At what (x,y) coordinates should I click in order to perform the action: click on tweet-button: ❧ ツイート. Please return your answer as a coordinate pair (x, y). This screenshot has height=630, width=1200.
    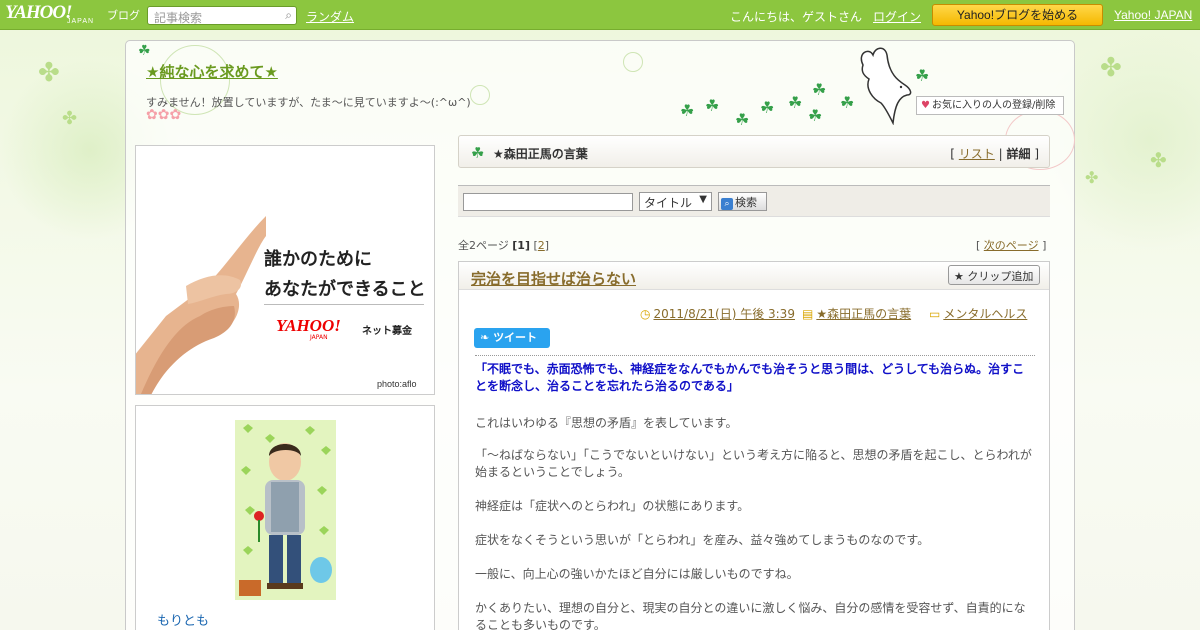
    Looking at the image, I should click on (512, 338).